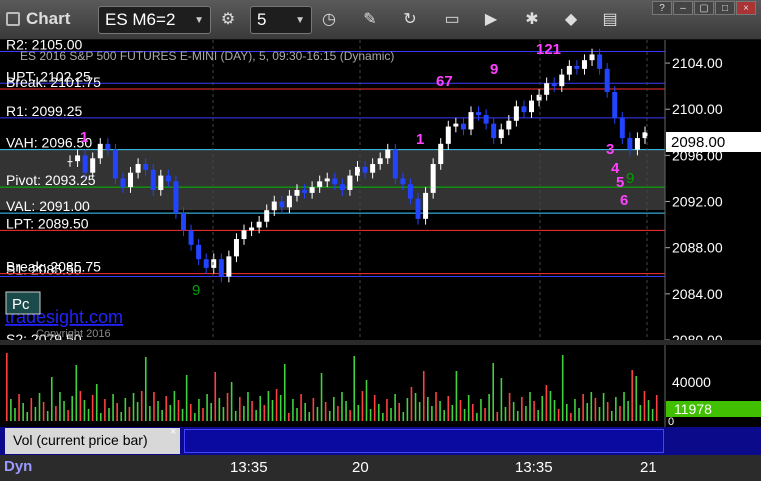 The image size is (761, 481). Describe the element at coordinates (329, 20) in the screenshot. I see `clock-icon: ◷` at that location.